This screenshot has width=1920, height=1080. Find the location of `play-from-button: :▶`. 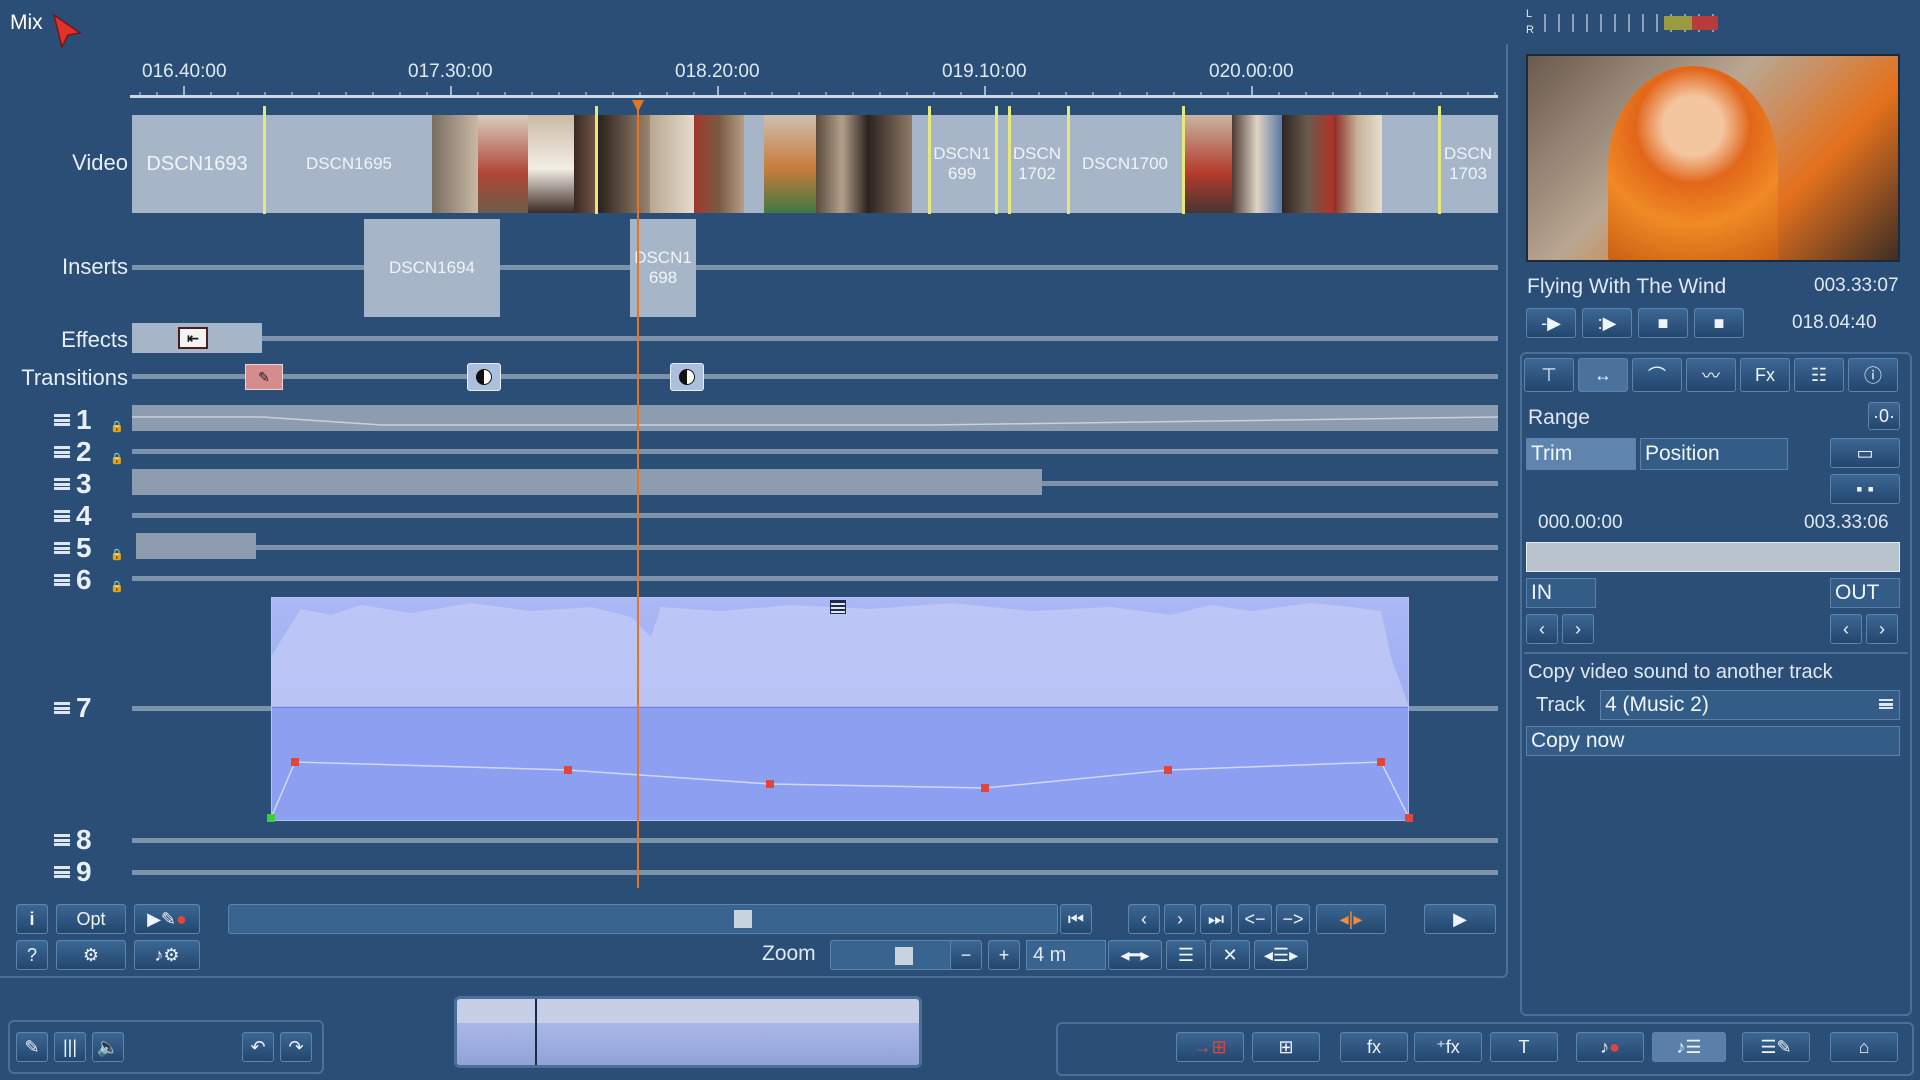

play-from-button: :▶ is located at coordinates (1607, 323).